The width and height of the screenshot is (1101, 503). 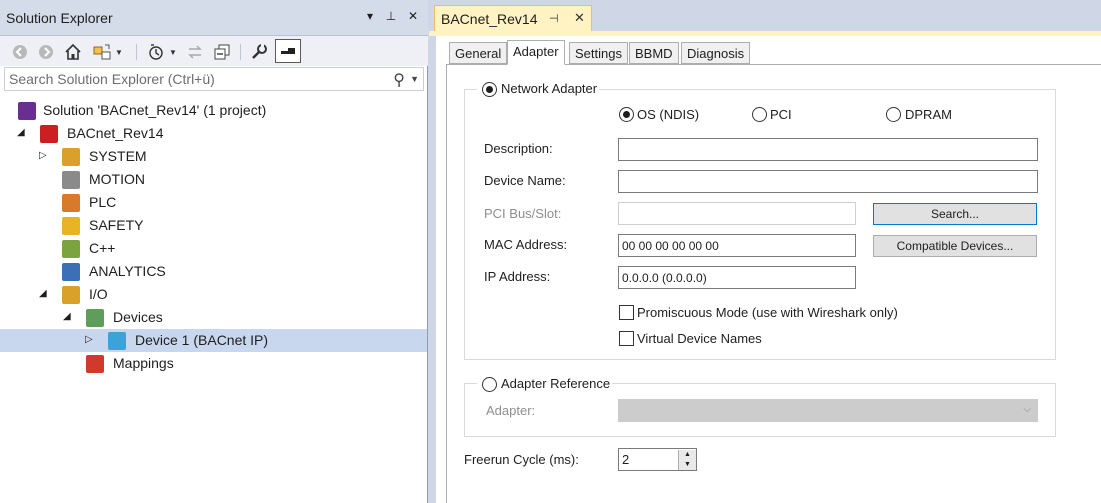 What do you see at coordinates (288, 51) in the screenshot?
I see `preview-selected-items-icon` at bounding box center [288, 51].